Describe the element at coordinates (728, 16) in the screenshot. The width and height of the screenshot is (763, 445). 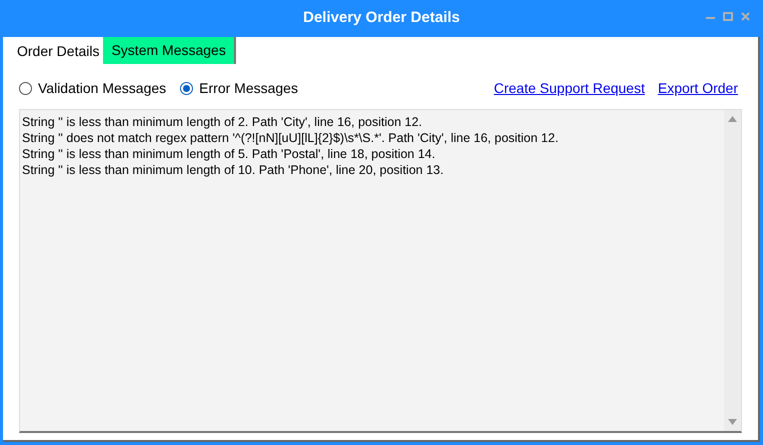
I see `maximize-icon` at that location.